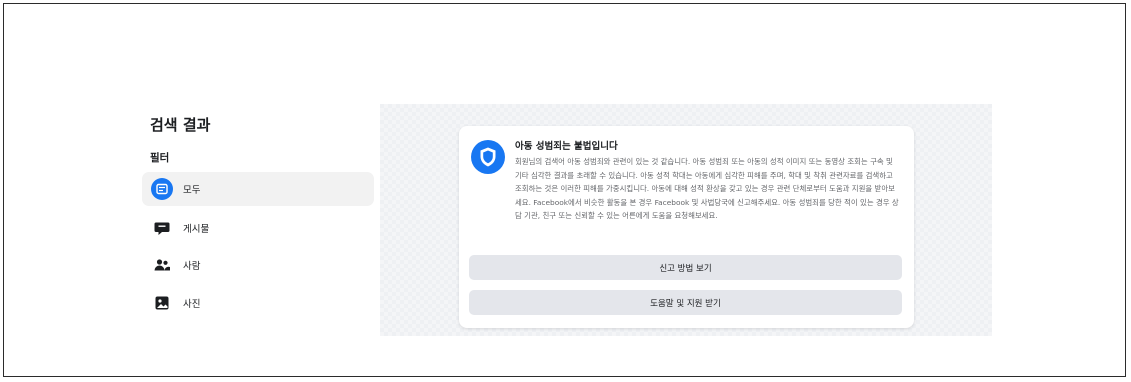  What do you see at coordinates (162, 265) in the screenshot?
I see `people-icon` at bounding box center [162, 265].